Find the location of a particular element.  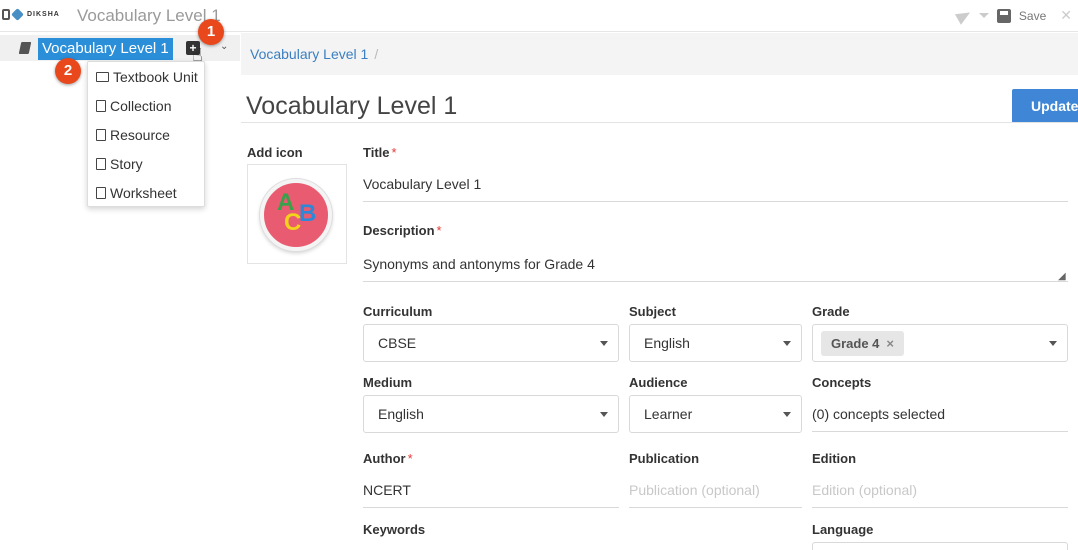

curriculum-value: CBSE is located at coordinates (397, 343).